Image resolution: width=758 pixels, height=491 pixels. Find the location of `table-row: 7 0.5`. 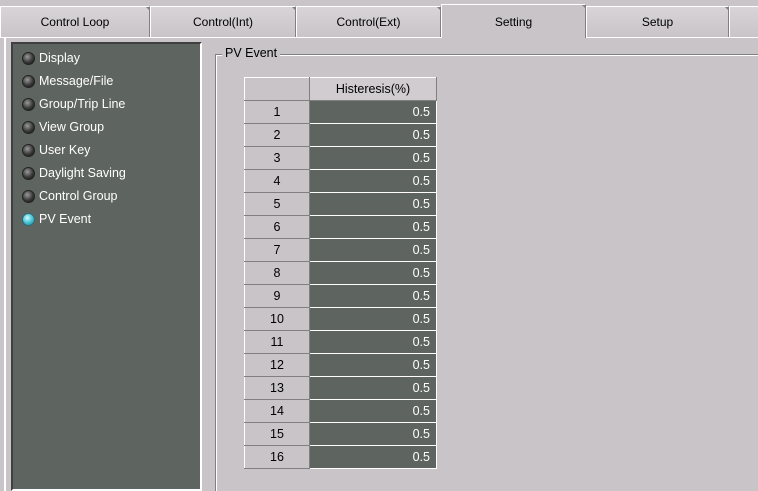

table-row: 7 0.5 is located at coordinates (340, 250).